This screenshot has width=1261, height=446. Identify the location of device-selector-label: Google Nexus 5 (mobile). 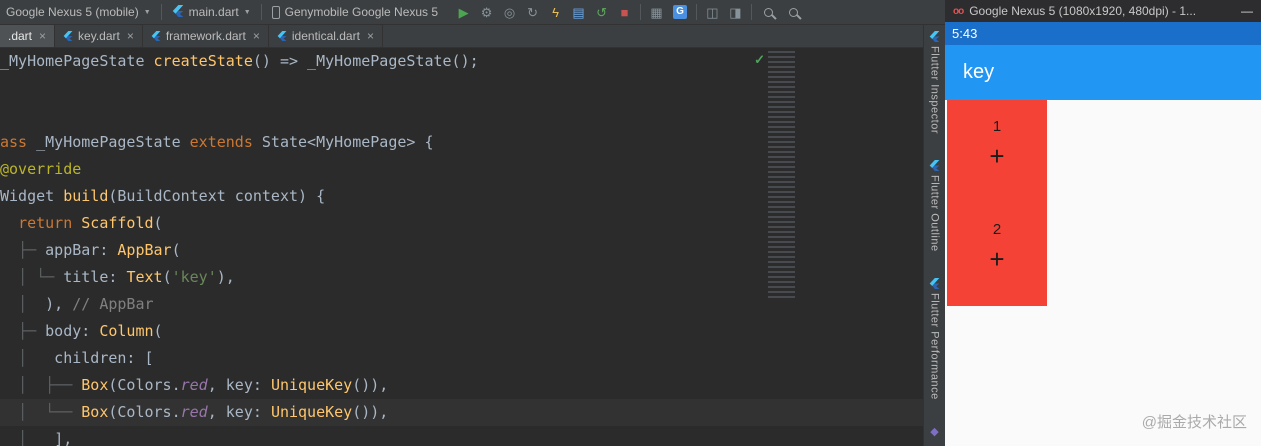
(72, 12).